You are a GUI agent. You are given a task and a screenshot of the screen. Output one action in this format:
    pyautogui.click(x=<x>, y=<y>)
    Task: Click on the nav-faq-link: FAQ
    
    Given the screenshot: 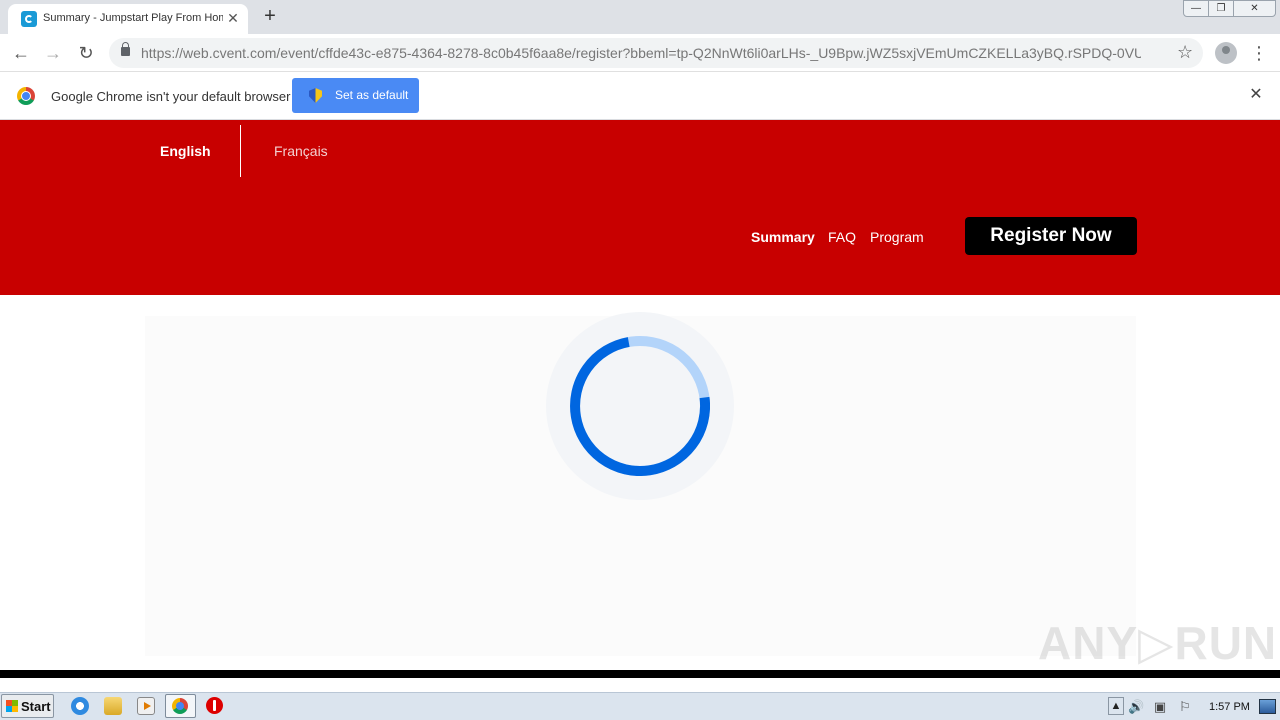 What is the action you would take?
    pyautogui.click(x=842, y=237)
    